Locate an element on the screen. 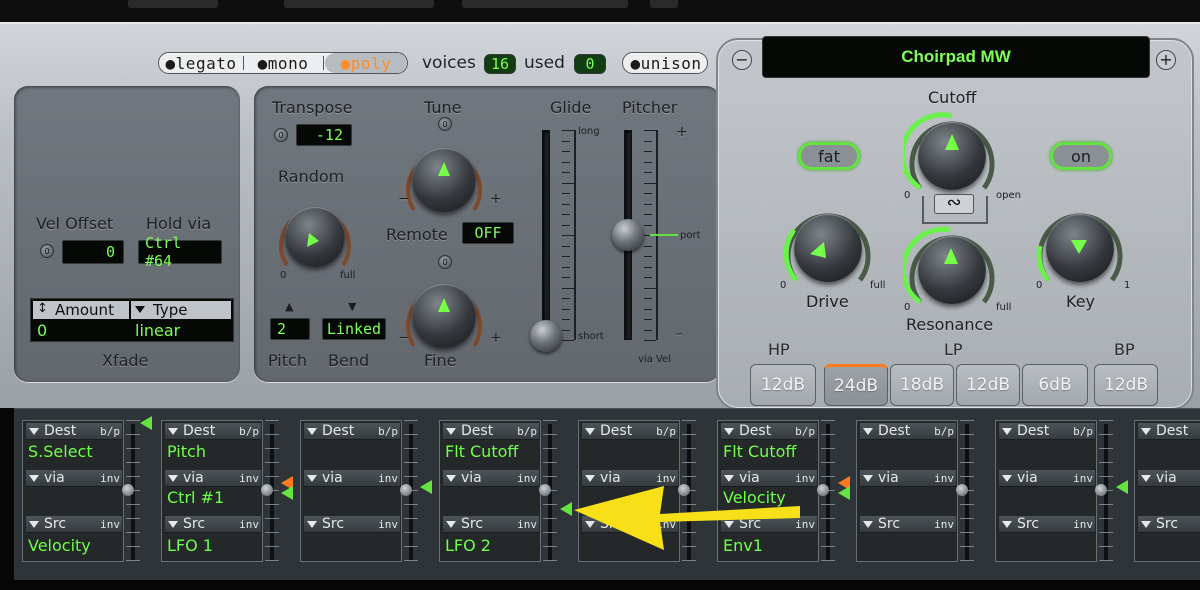  fine-zero-button: 0 is located at coordinates (445, 262).